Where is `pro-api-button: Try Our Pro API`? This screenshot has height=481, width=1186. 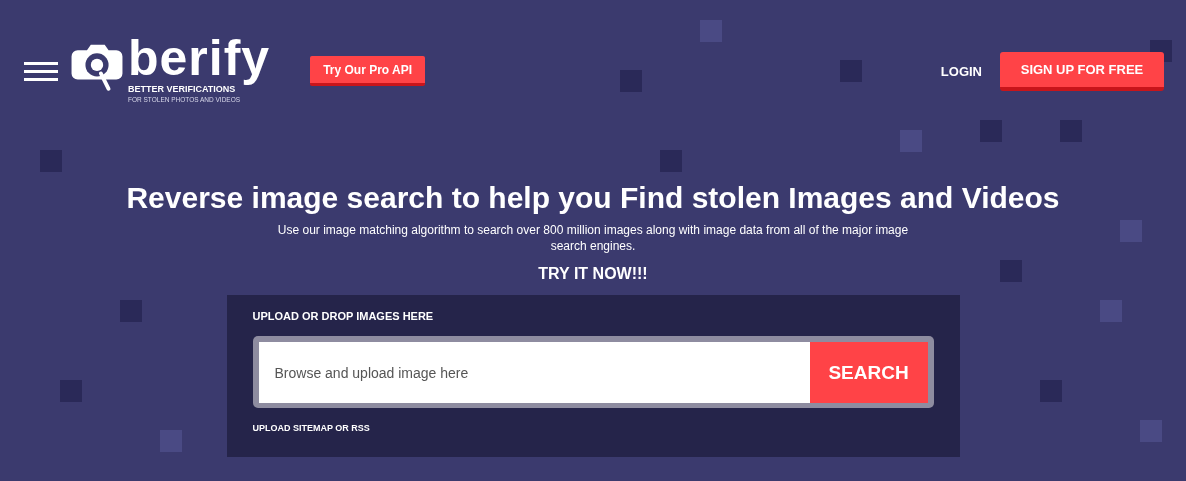 pro-api-button: Try Our Pro API is located at coordinates (368, 71).